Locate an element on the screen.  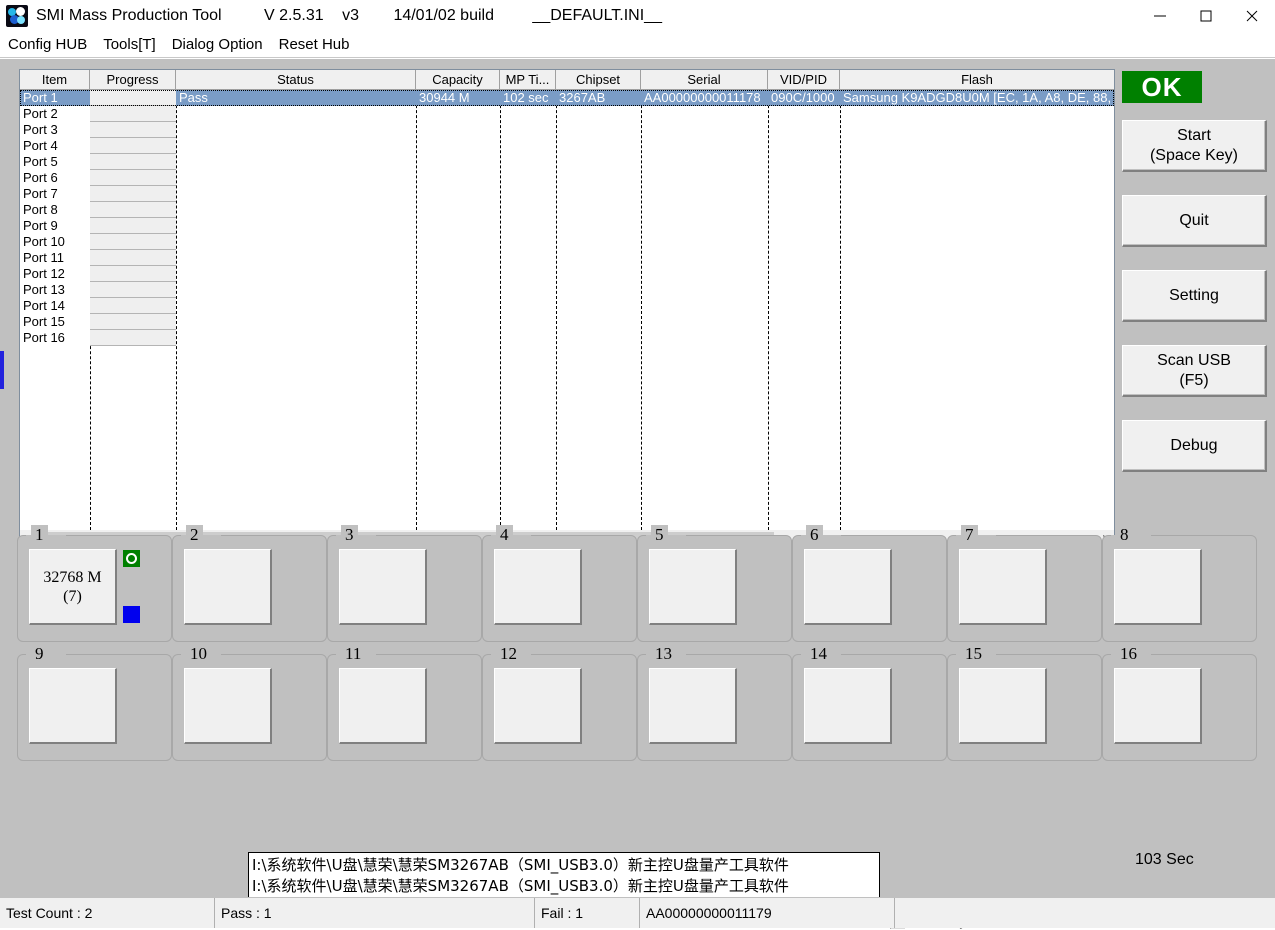
status-badge: OK is located at coordinates (1162, 87).